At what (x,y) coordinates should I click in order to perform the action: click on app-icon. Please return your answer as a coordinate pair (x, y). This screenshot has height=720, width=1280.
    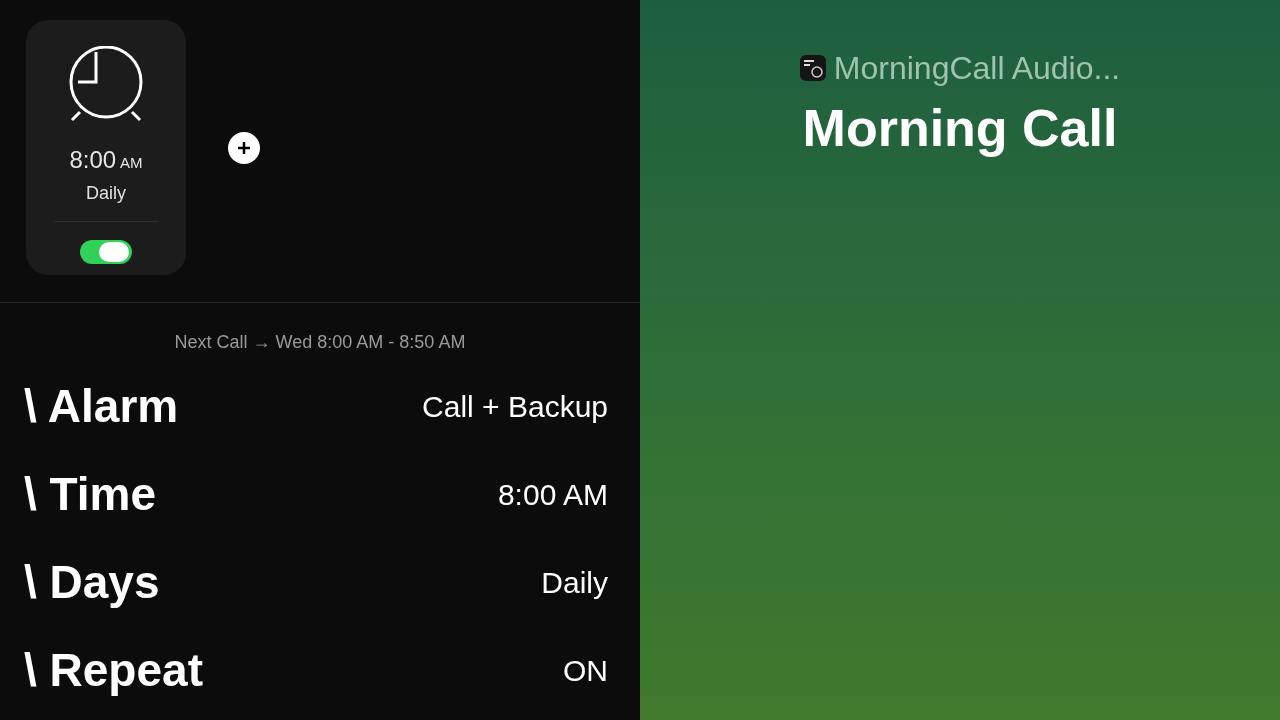
    Looking at the image, I should click on (812, 68).